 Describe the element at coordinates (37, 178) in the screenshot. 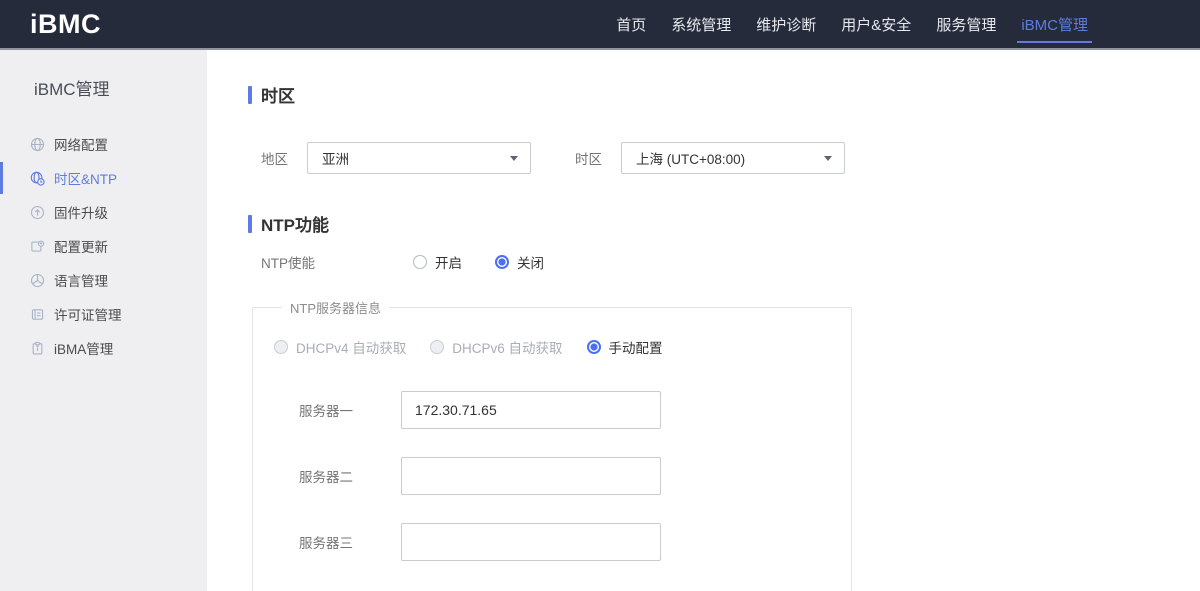

I see `timezone-clock-icon` at that location.